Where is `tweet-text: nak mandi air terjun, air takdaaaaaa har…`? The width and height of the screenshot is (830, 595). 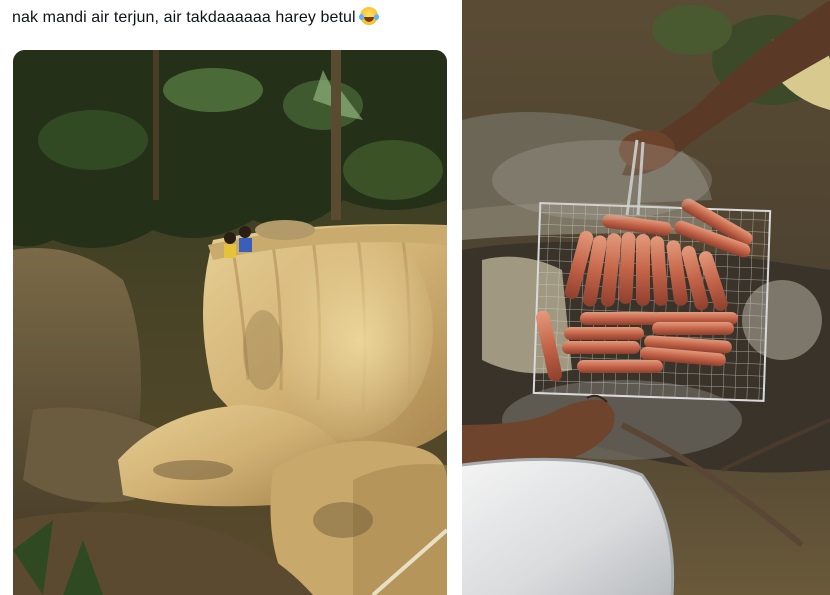 tweet-text: nak mandi air terjun, air takdaaaaaa har… is located at coordinates (195, 17).